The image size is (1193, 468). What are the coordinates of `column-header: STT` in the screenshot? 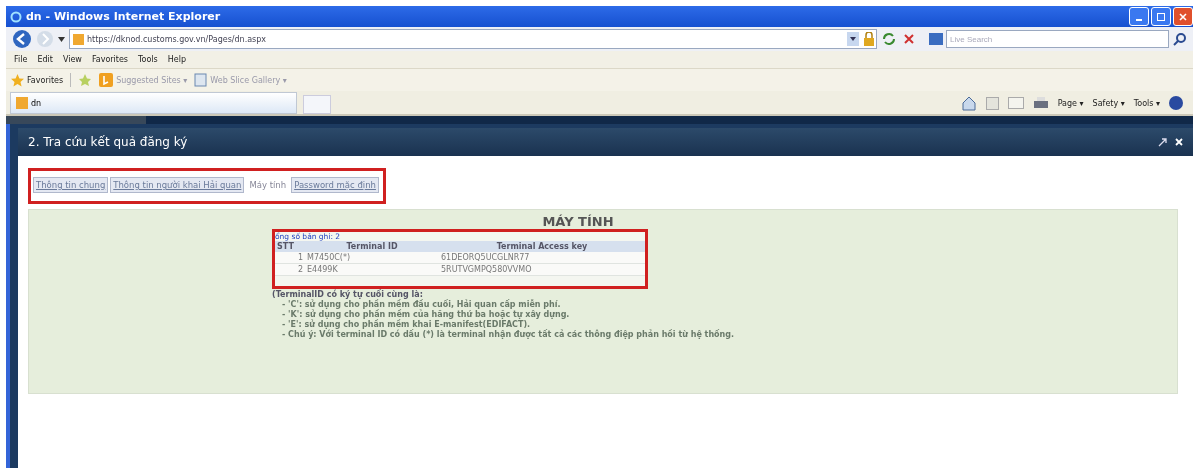 It's located at (290, 246).